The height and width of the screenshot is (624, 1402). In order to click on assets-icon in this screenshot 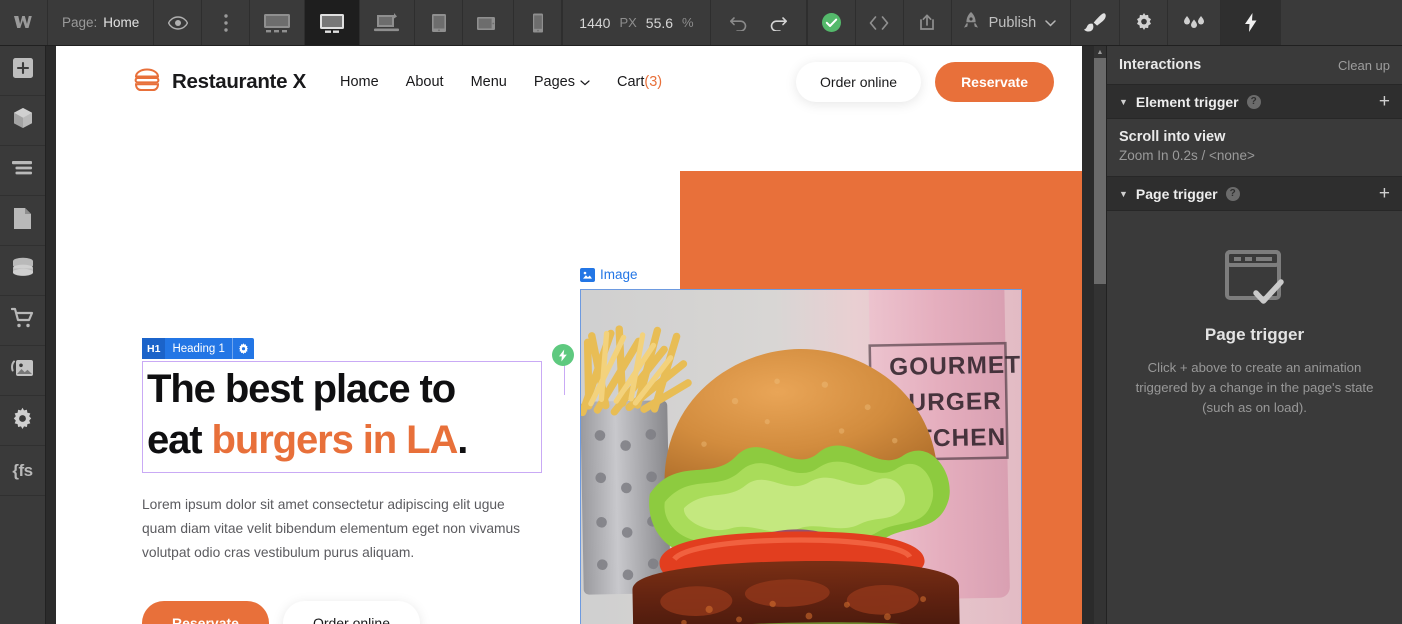, I will do `click(22, 370)`.